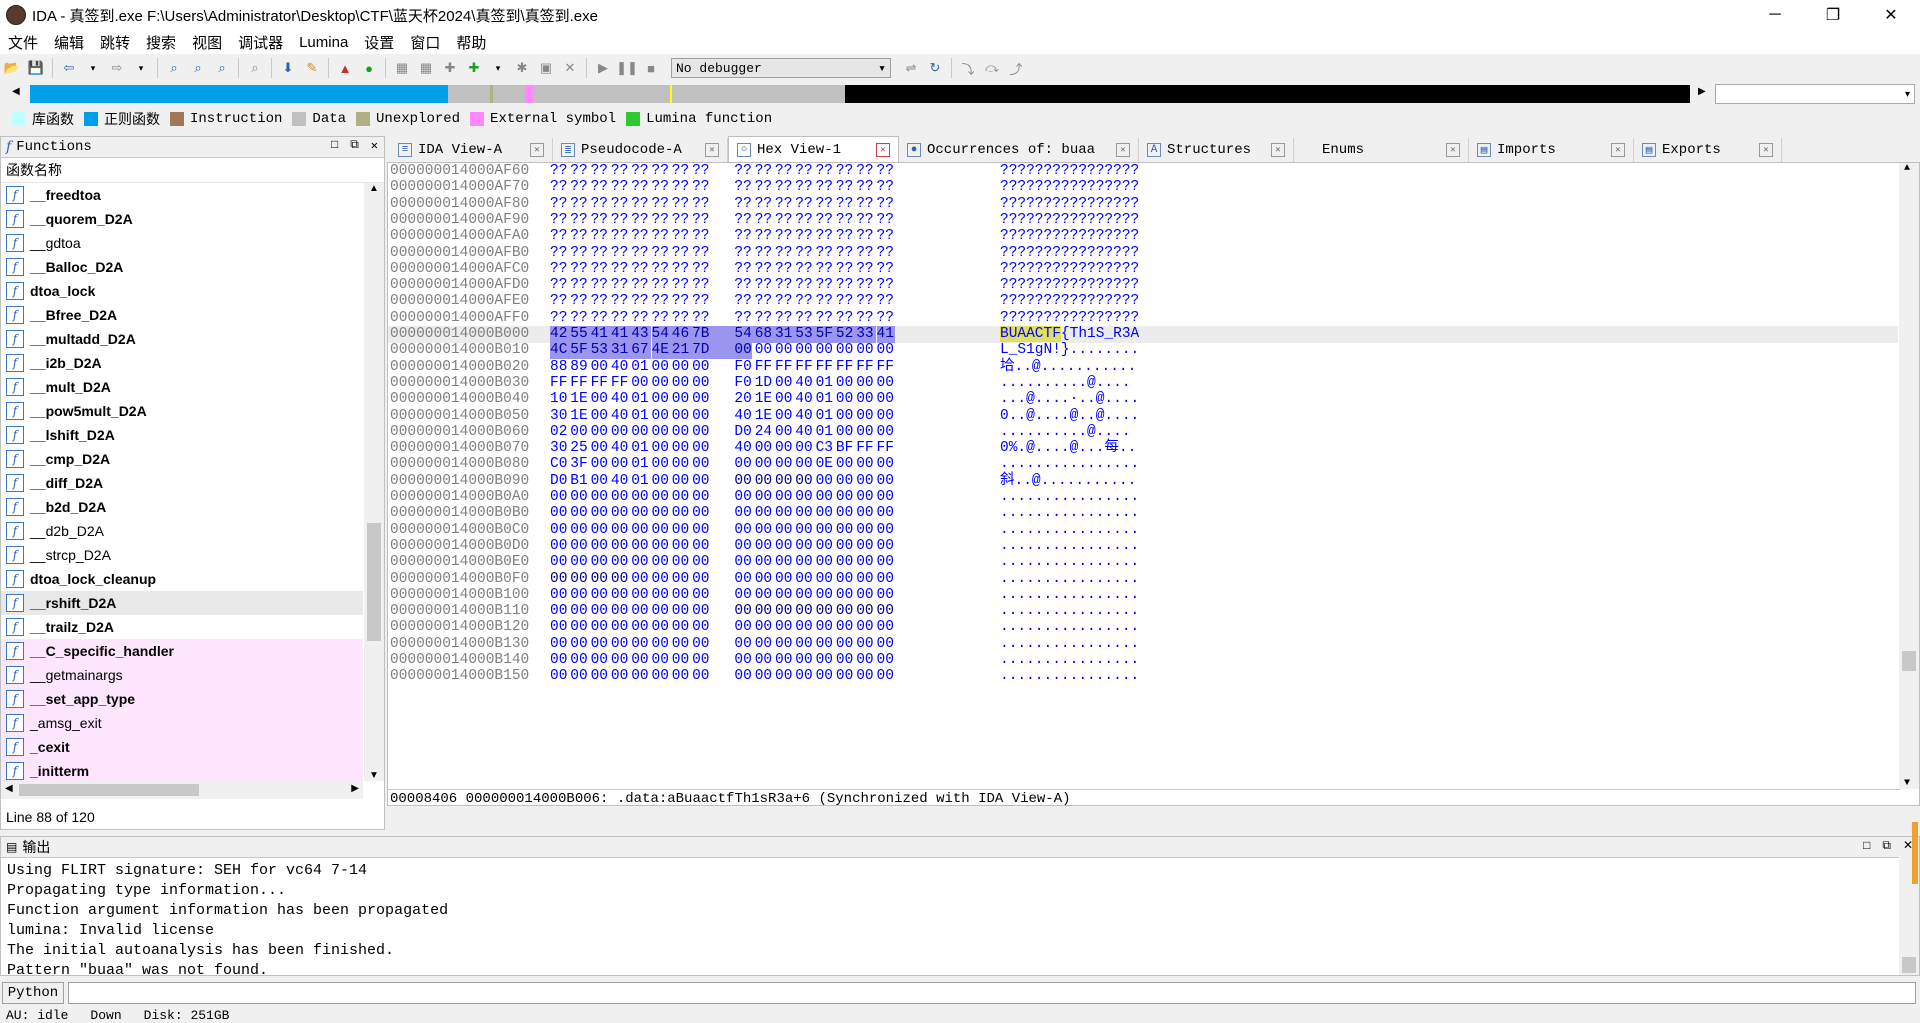 The height and width of the screenshot is (1023, 1920). What do you see at coordinates (498, 68) in the screenshot?
I see `plus-dropdown-icon: ▾` at bounding box center [498, 68].